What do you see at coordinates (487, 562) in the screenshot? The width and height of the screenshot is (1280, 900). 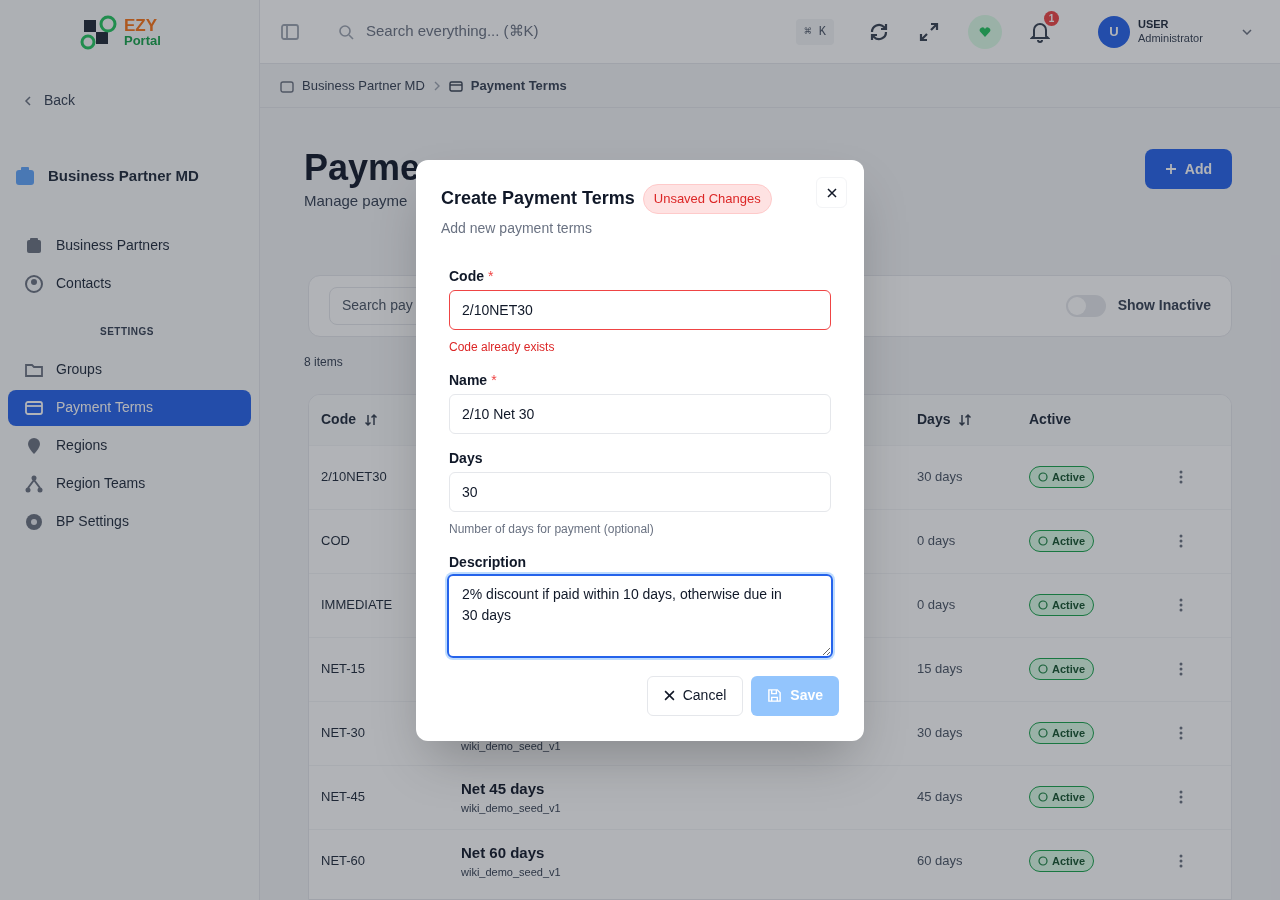 I see `field-label: Description` at bounding box center [487, 562].